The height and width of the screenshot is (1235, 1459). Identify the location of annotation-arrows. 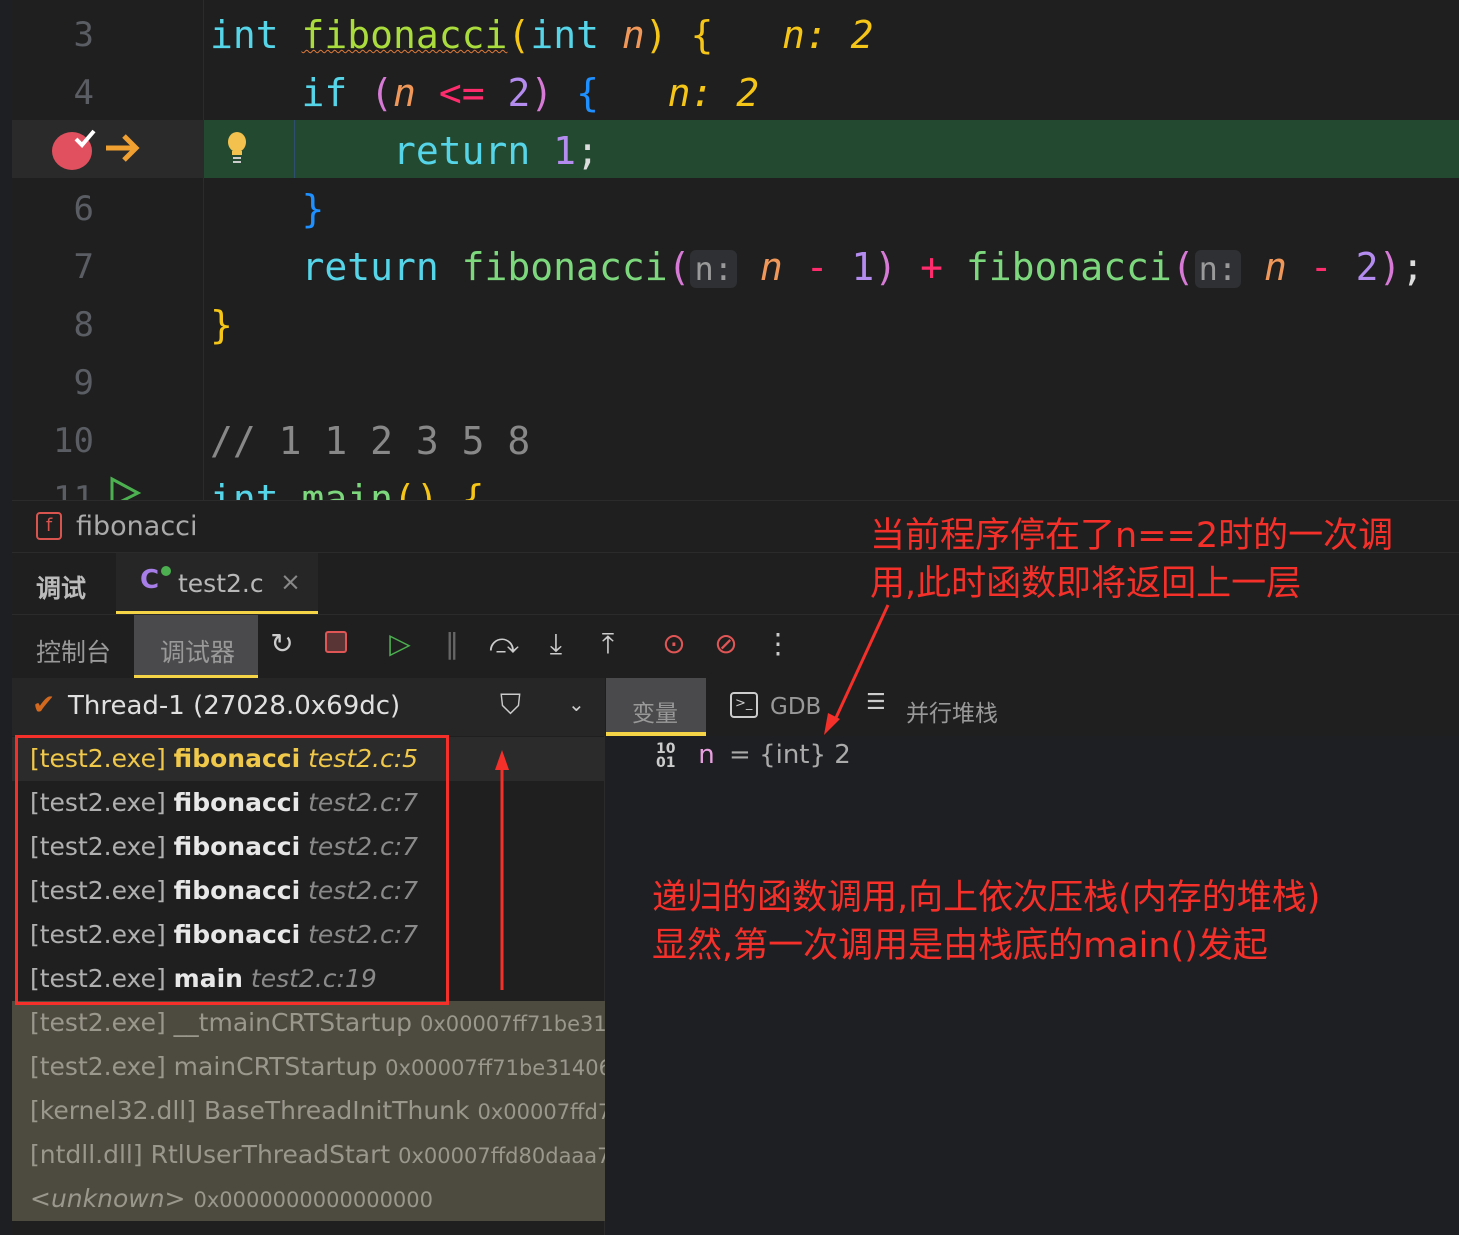
(692, 797).